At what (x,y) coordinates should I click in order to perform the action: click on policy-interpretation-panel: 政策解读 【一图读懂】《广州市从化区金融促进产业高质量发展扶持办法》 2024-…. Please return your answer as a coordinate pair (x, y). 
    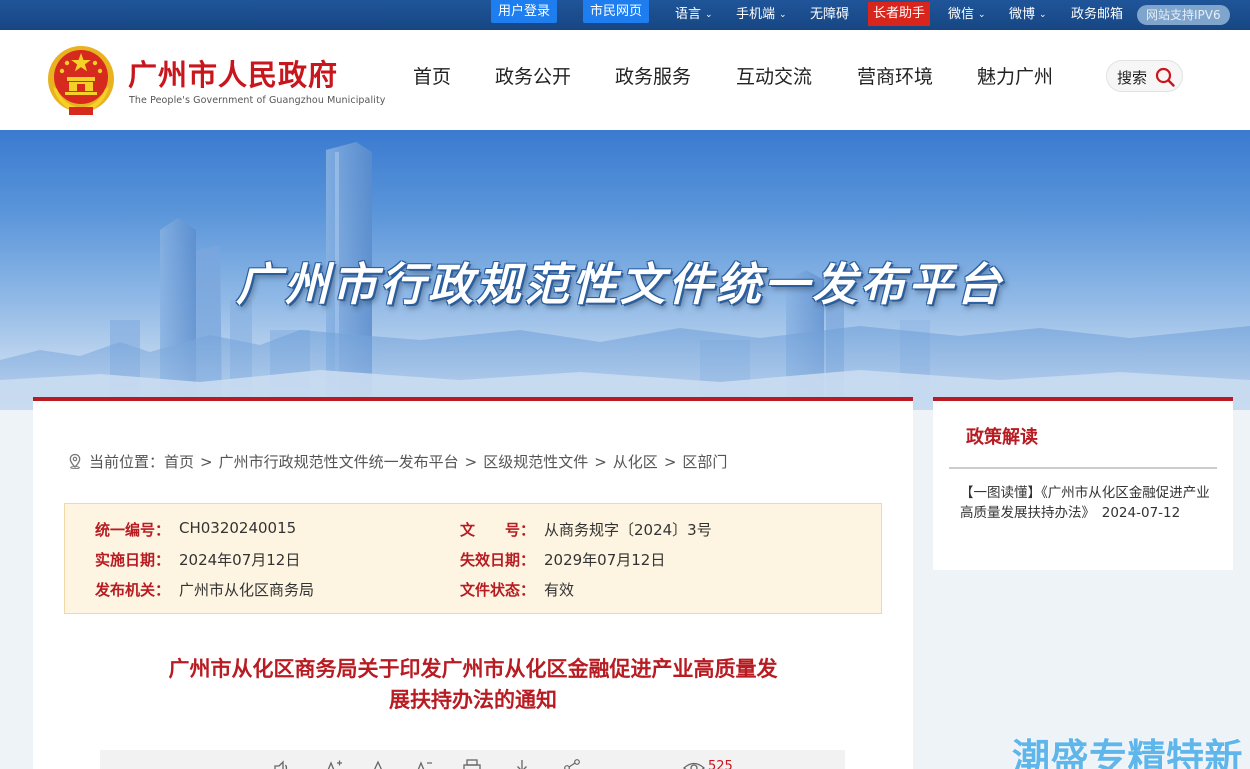
    Looking at the image, I should click on (1083, 483).